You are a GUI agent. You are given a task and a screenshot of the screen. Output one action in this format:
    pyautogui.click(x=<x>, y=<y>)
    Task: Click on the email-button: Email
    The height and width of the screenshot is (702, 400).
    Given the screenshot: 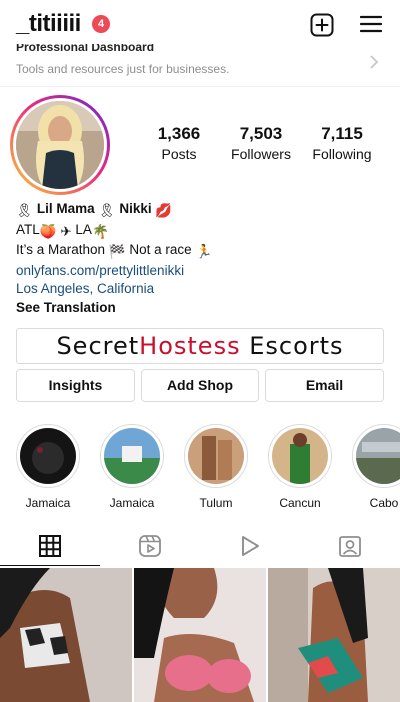 What is the action you would take?
    pyautogui.click(x=324, y=385)
    